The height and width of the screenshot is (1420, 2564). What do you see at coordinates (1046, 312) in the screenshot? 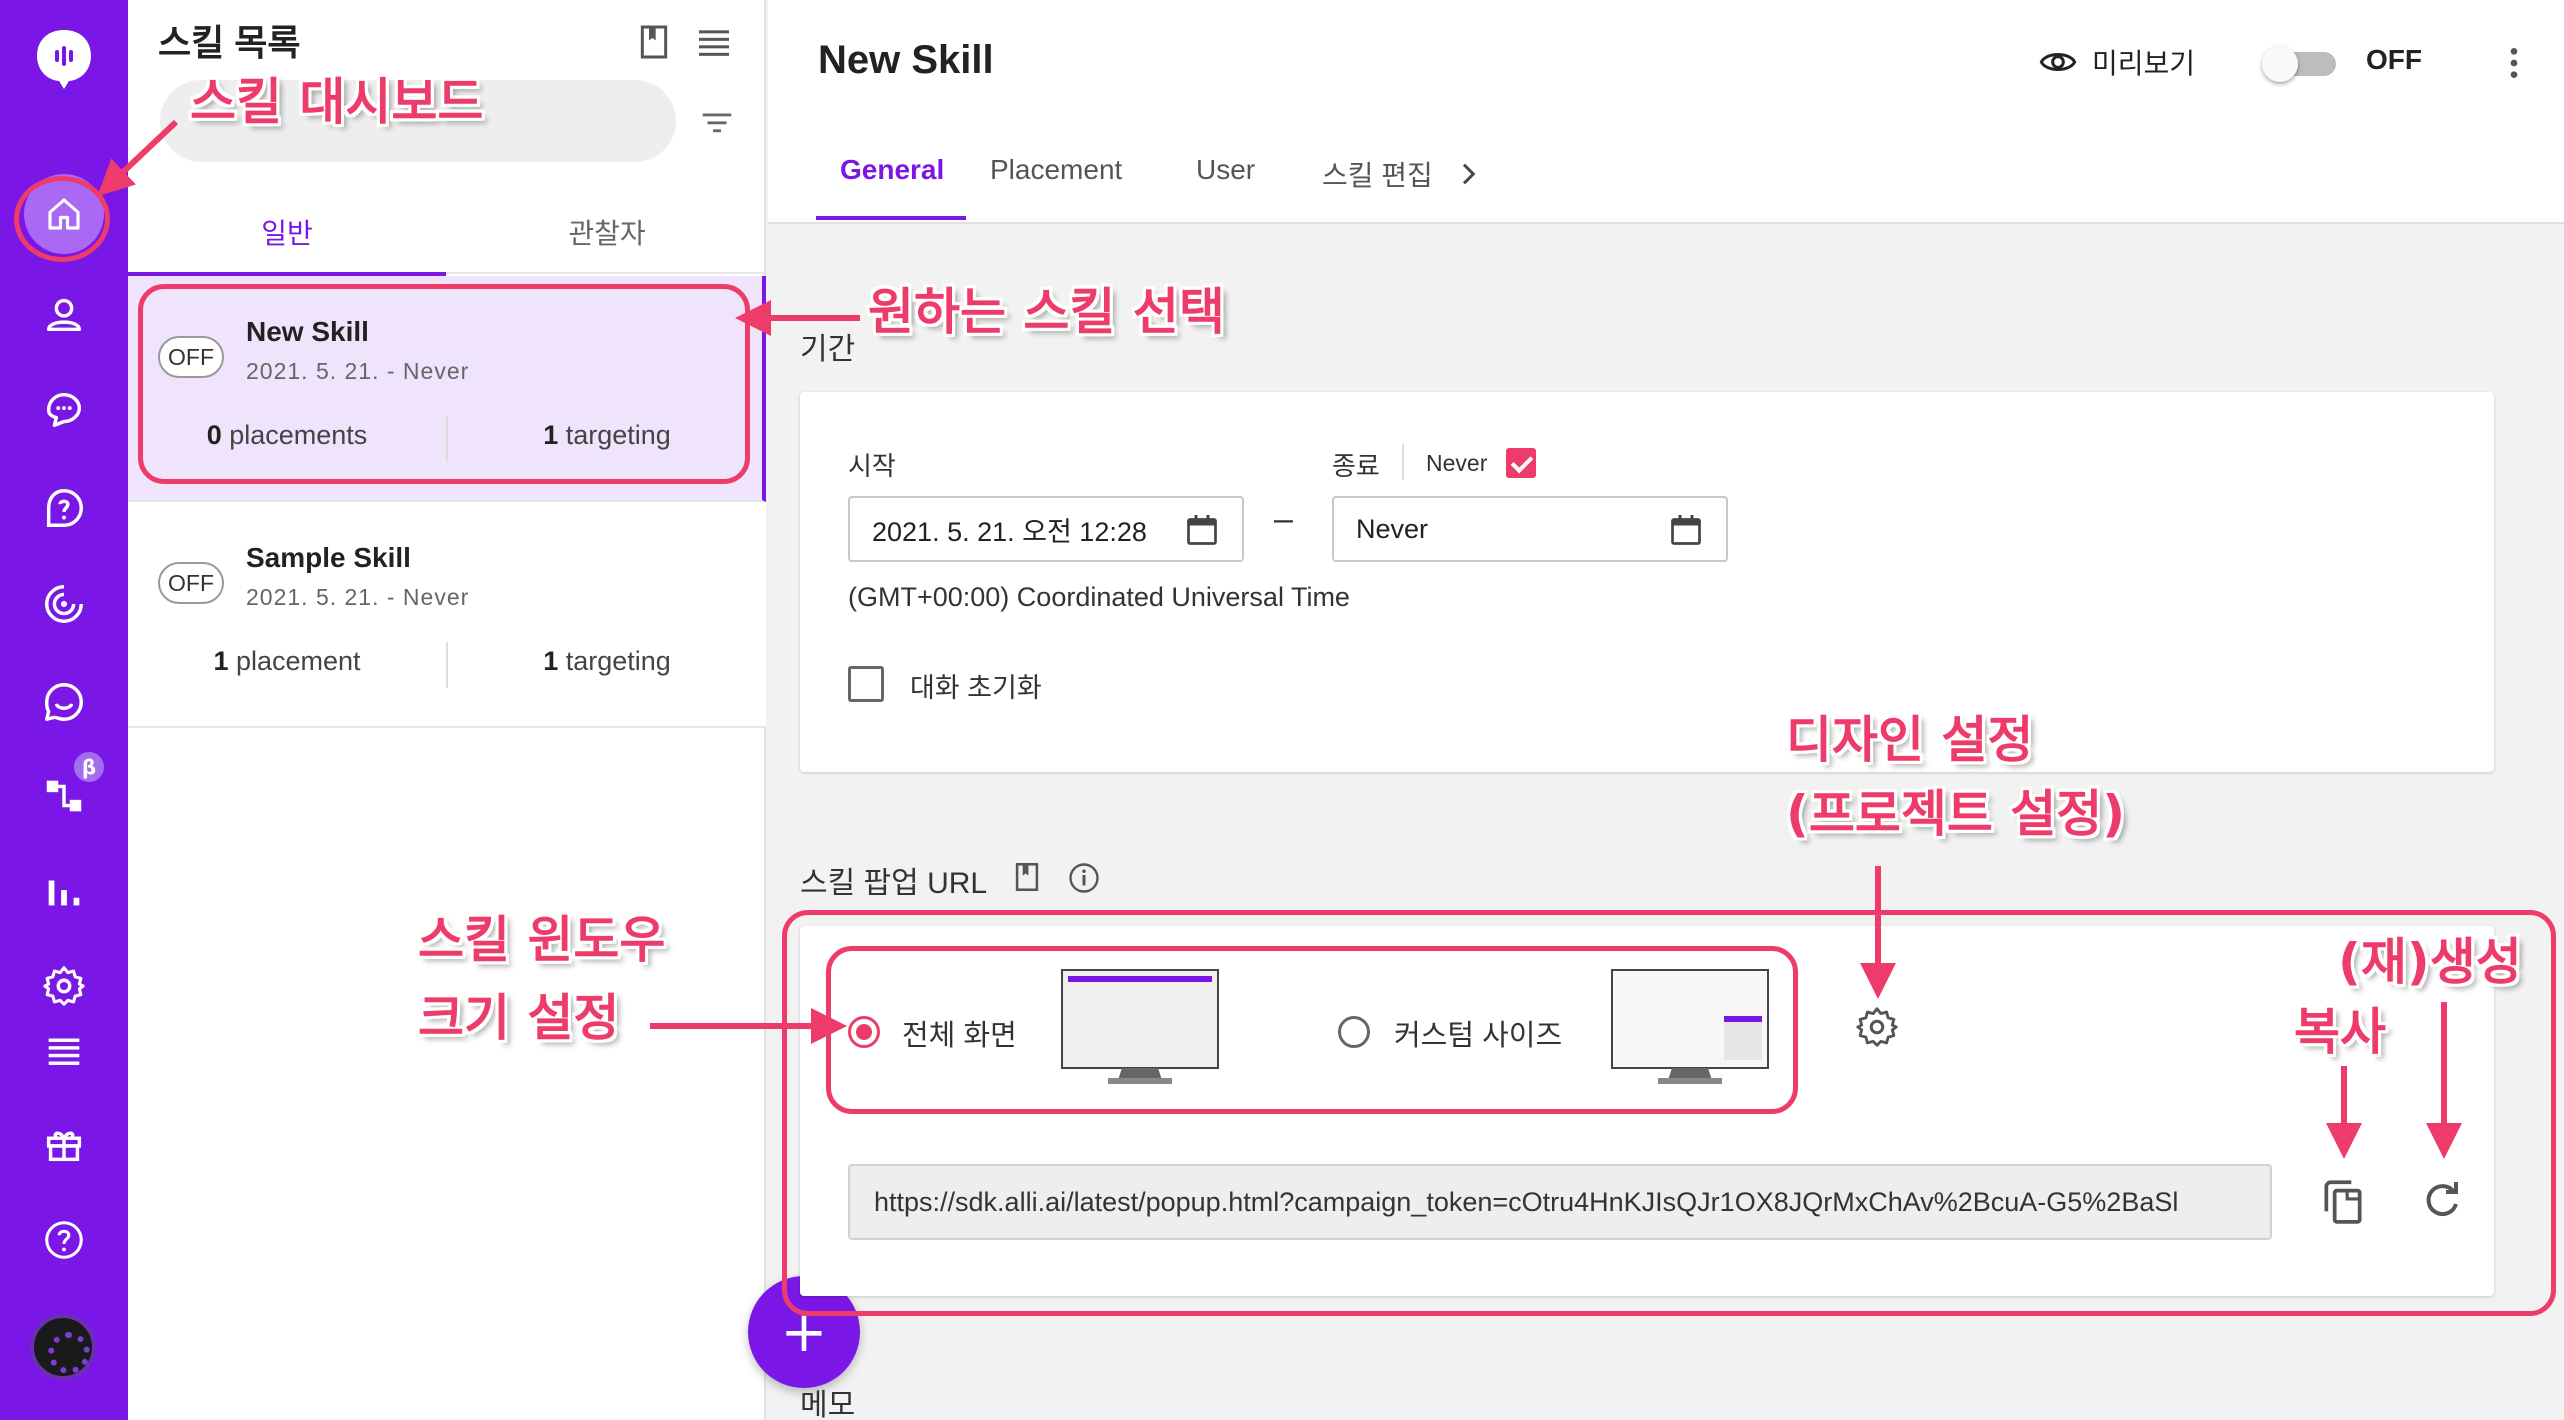
I see `annotation-select-skill-label: 원하는 스킬 선택` at bounding box center [1046, 312].